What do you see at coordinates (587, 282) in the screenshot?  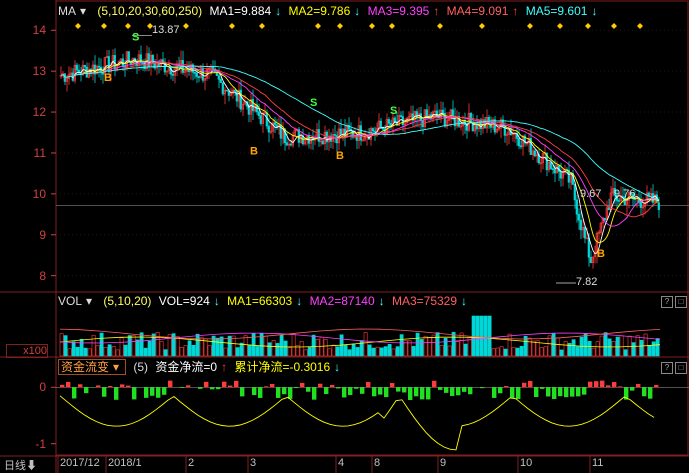 I see `low-price-label: 7.82` at bounding box center [587, 282].